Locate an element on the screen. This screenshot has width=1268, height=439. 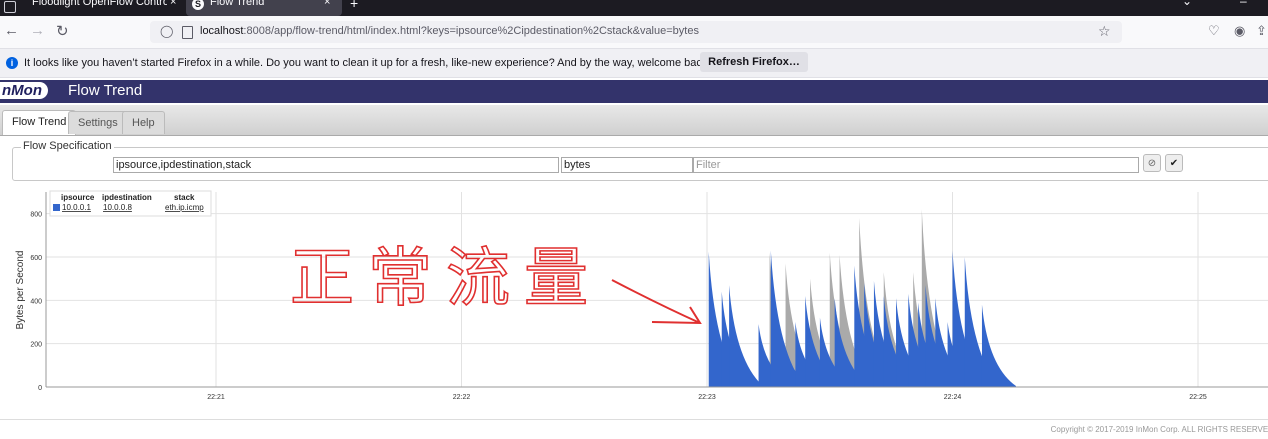
info-icon: i is located at coordinates (12, 63).